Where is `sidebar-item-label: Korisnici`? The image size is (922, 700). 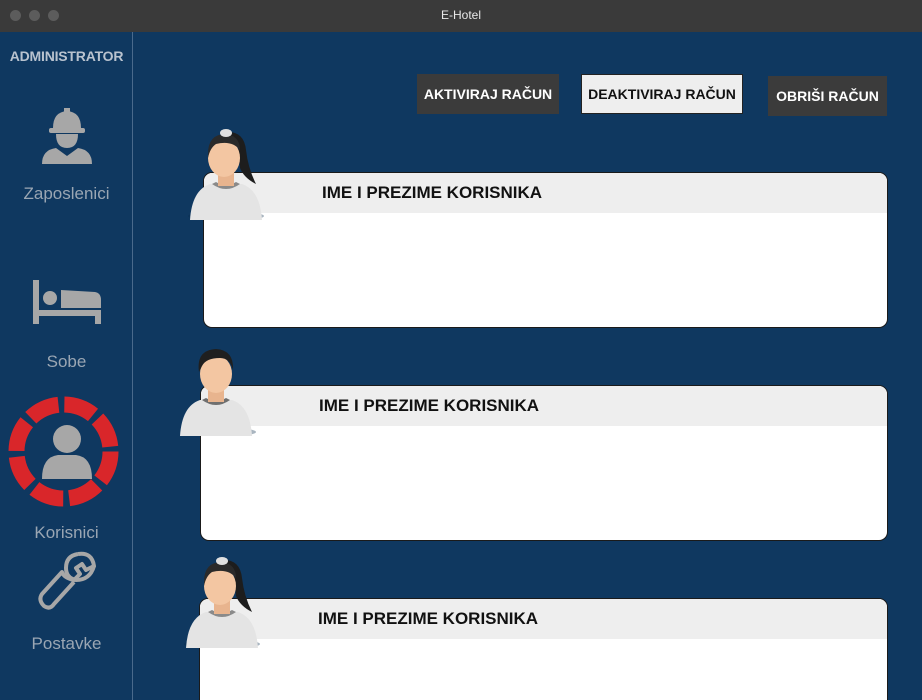 sidebar-item-label: Korisnici is located at coordinates (66, 532).